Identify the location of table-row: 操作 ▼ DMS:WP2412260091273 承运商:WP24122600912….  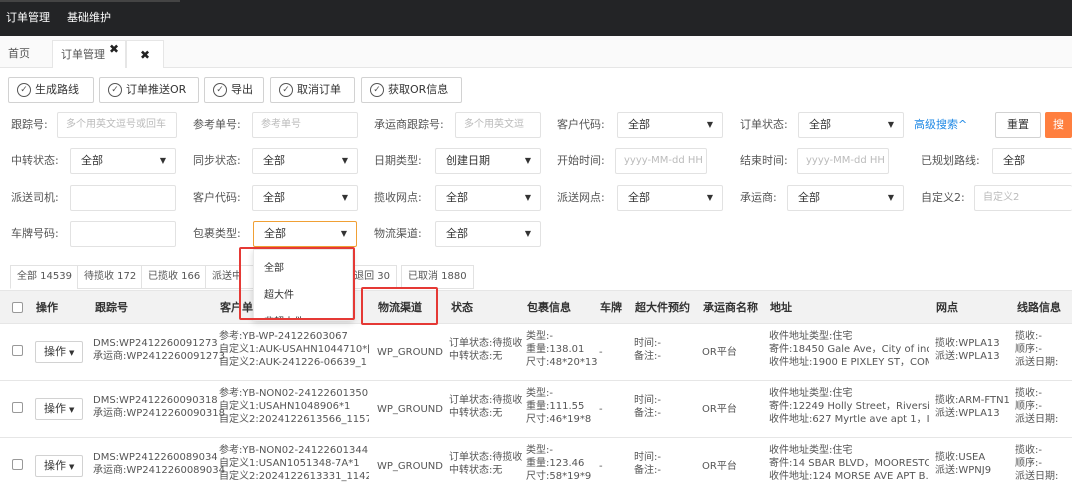
(536, 352).